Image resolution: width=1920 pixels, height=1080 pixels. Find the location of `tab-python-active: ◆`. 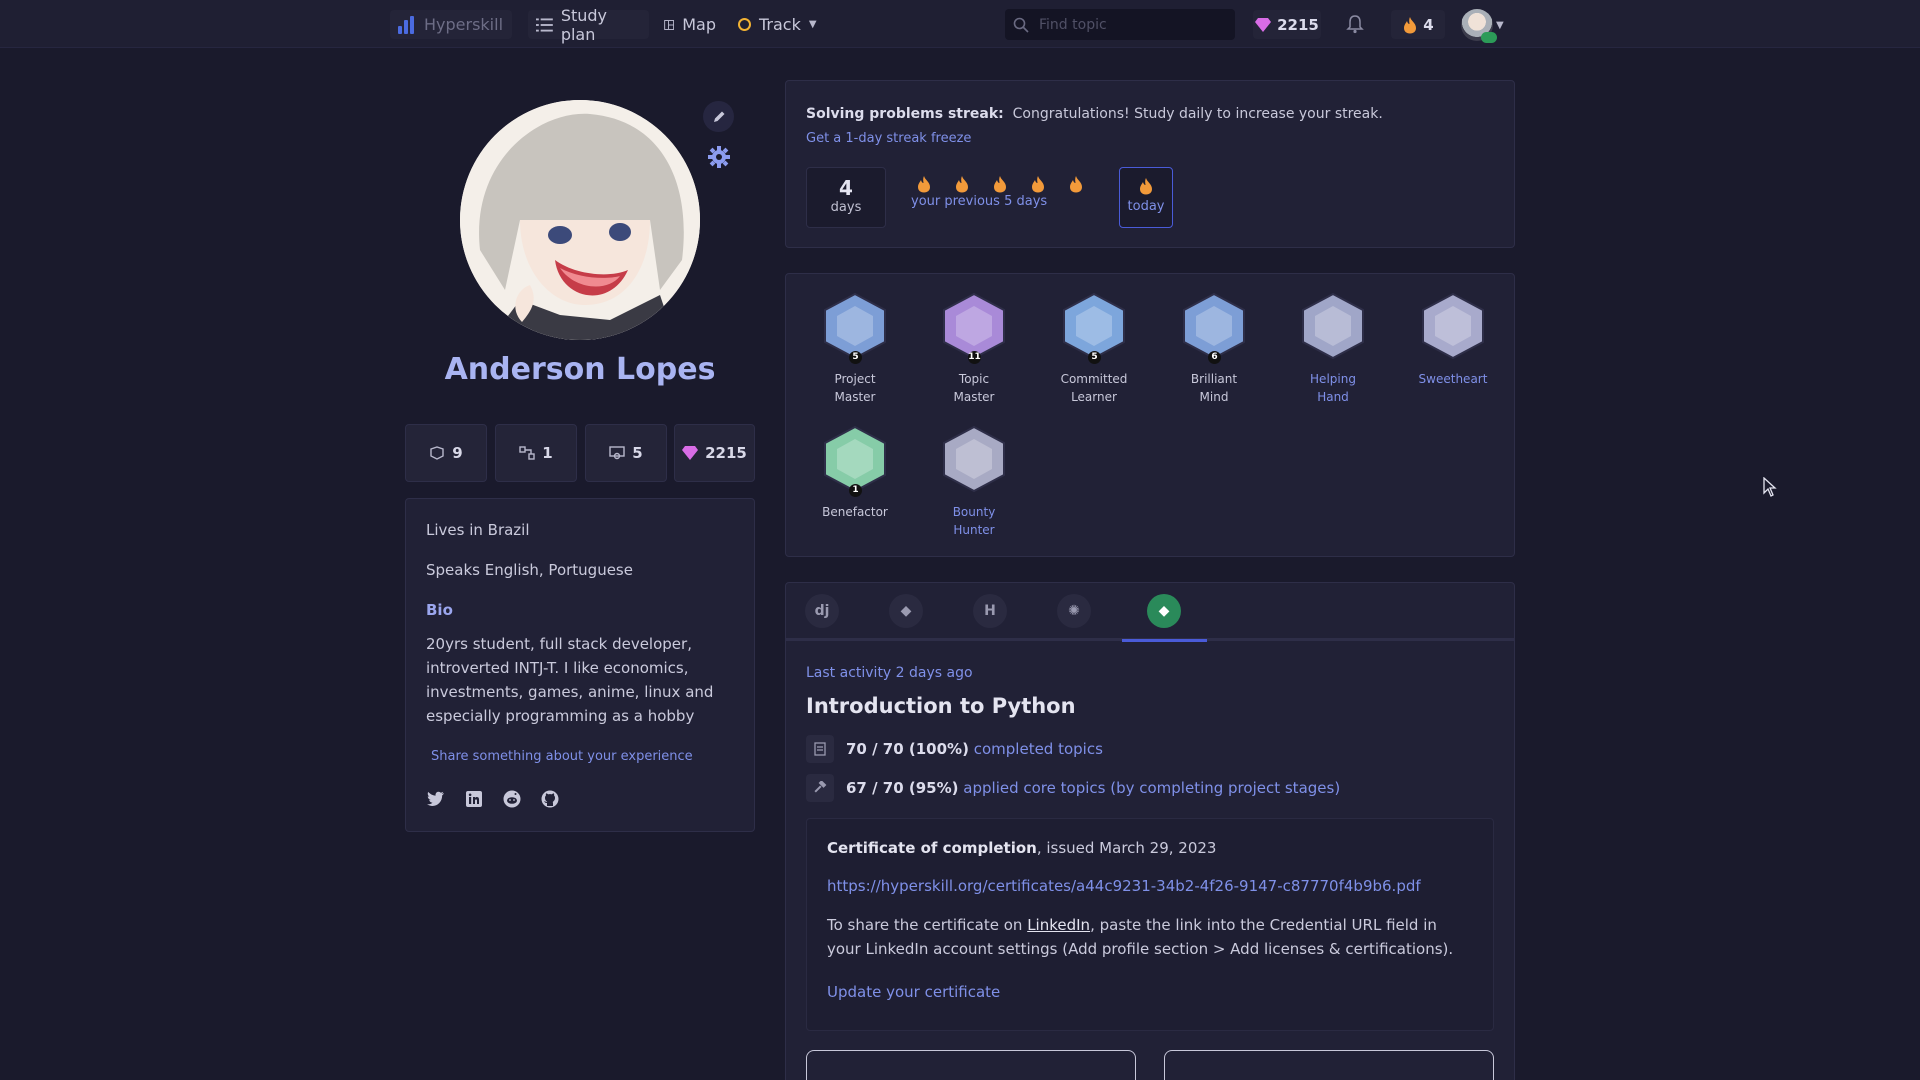

tab-python-active: ◆ is located at coordinates (1164, 611).